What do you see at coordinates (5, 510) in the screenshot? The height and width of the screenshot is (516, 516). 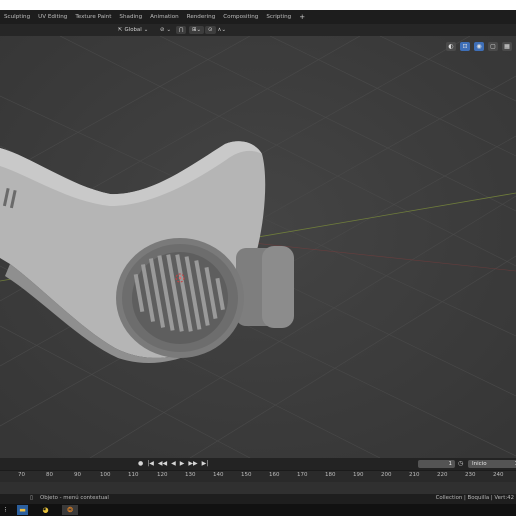 I see `taskbar-edge-icon: ⁝` at bounding box center [5, 510].